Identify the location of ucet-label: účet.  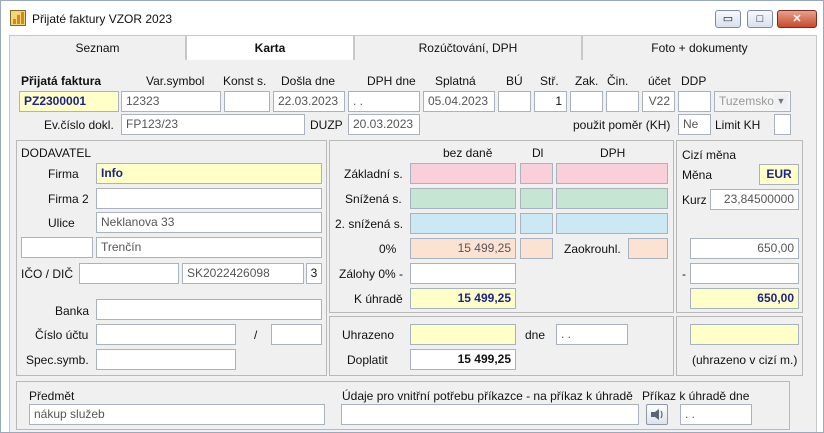
(659, 81).